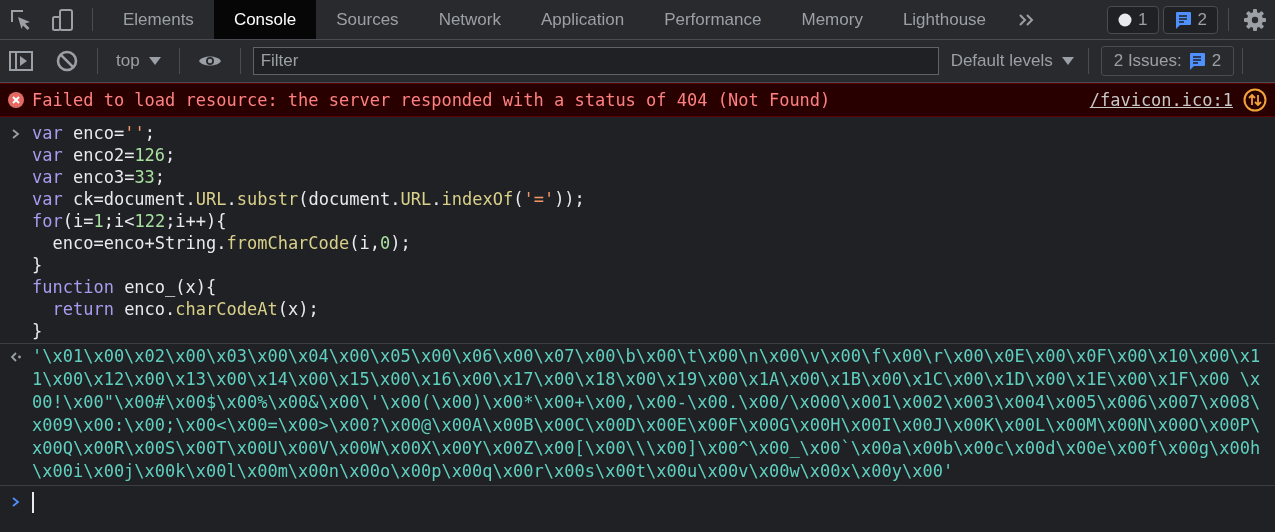 The height and width of the screenshot is (532, 1275). Describe the element at coordinates (125, 287) in the screenshot. I see `code-line: function enco_(x){` at that location.